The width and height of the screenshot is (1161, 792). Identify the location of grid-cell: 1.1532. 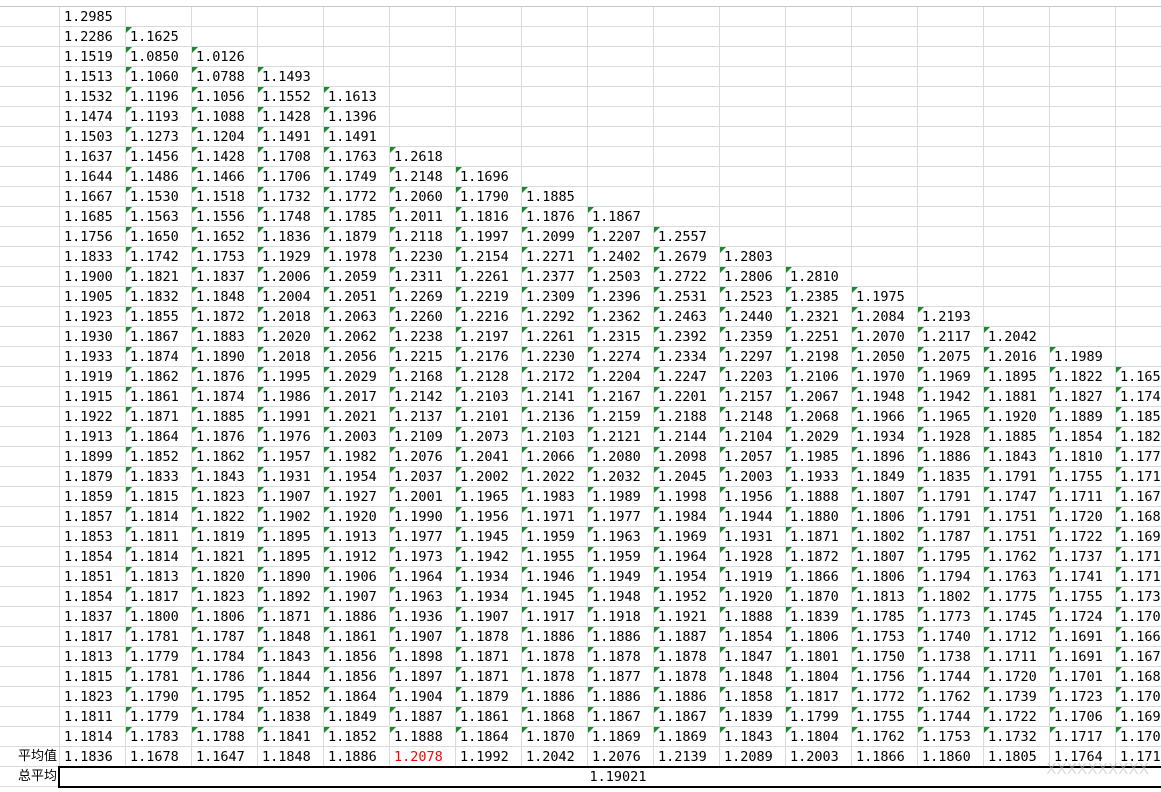
(93, 97).